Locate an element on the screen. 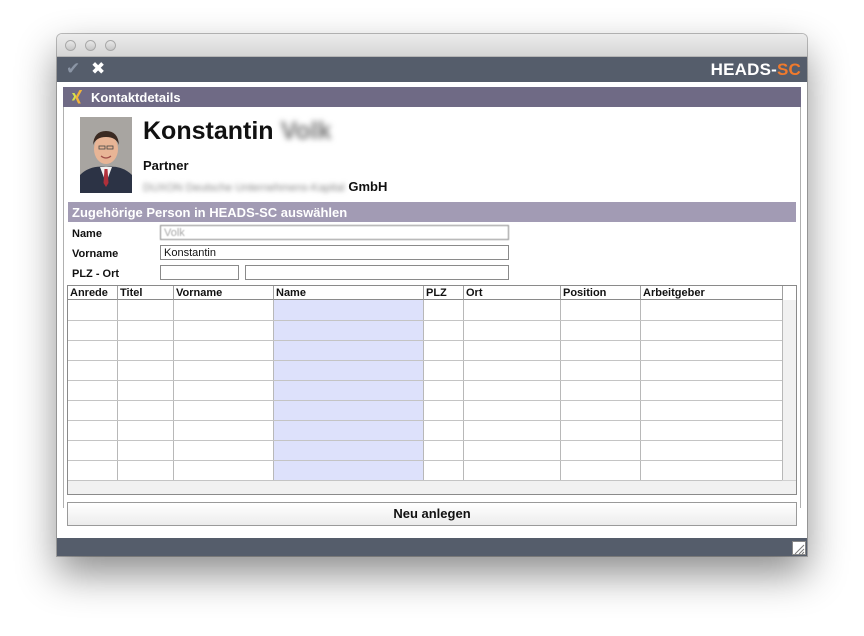 Image resolution: width=864 pixels, height=636 pixels. person-photo-icon is located at coordinates (106, 155).